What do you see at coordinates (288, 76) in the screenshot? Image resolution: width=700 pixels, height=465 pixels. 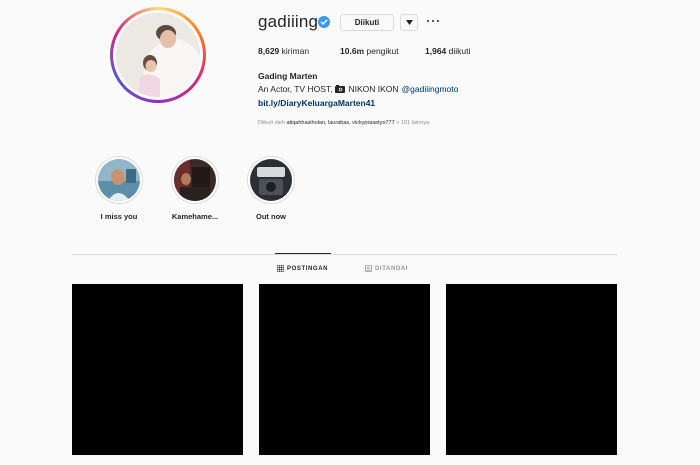 I see `profile-full-name: Gading Marten` at bounding box center [288, 76].